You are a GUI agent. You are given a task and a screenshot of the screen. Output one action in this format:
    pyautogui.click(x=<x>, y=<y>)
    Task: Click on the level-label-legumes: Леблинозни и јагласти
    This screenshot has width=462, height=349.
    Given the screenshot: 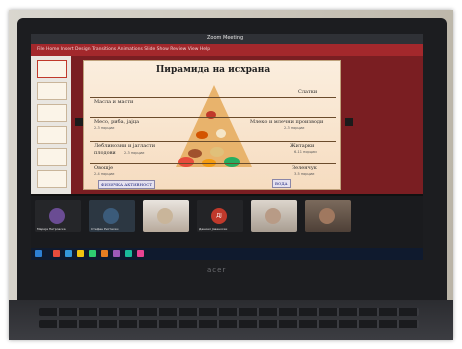 What is the action you would take?
    pyautogui.click(x=125, y=146)
    